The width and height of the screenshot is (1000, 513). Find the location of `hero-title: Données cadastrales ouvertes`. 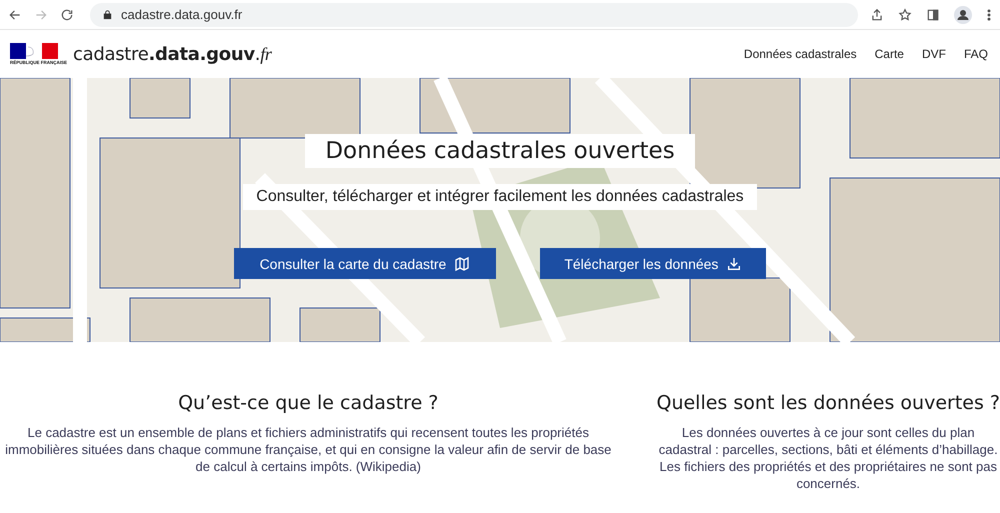

hero-title: Données cadastrales ouvertes is located at coordinates (500, 151).